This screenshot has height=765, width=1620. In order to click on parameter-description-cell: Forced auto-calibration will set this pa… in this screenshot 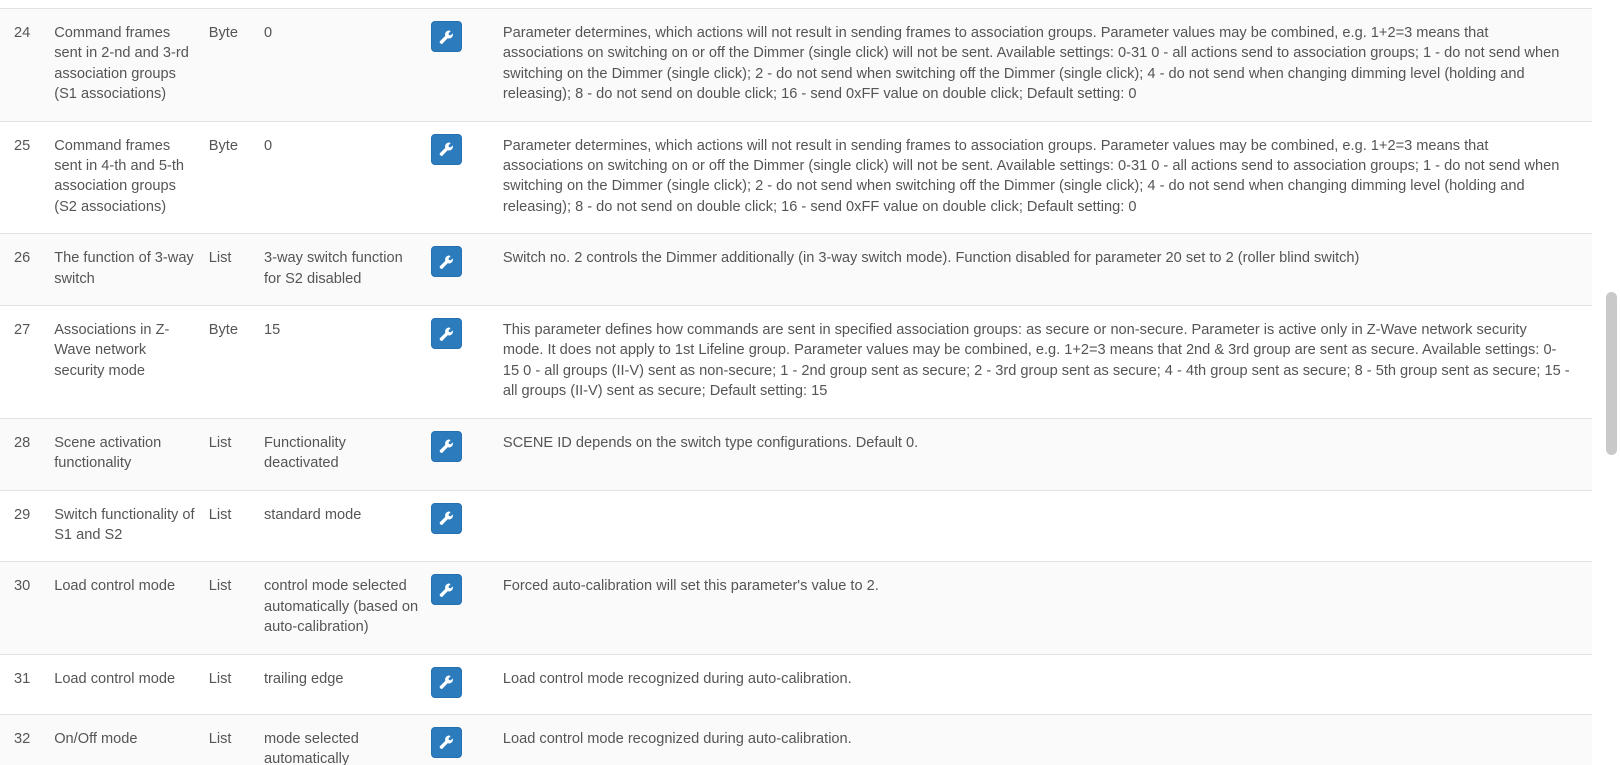, I will do `click(690, 586)`.